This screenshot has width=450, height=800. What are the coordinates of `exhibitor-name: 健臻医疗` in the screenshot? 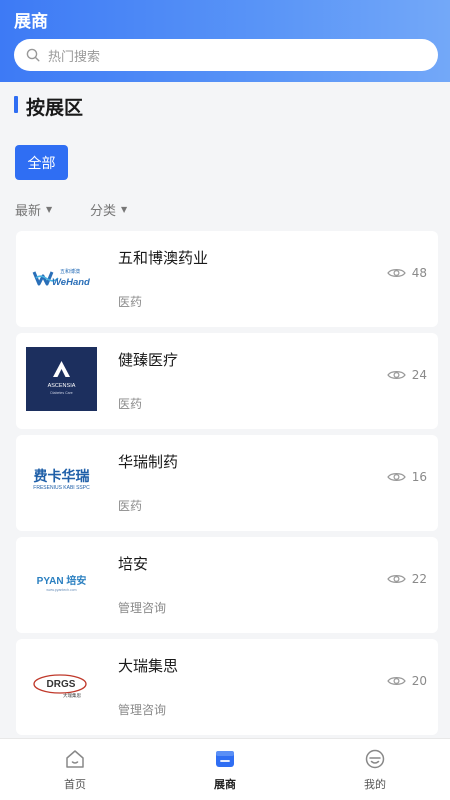 It's located at (148, 360).